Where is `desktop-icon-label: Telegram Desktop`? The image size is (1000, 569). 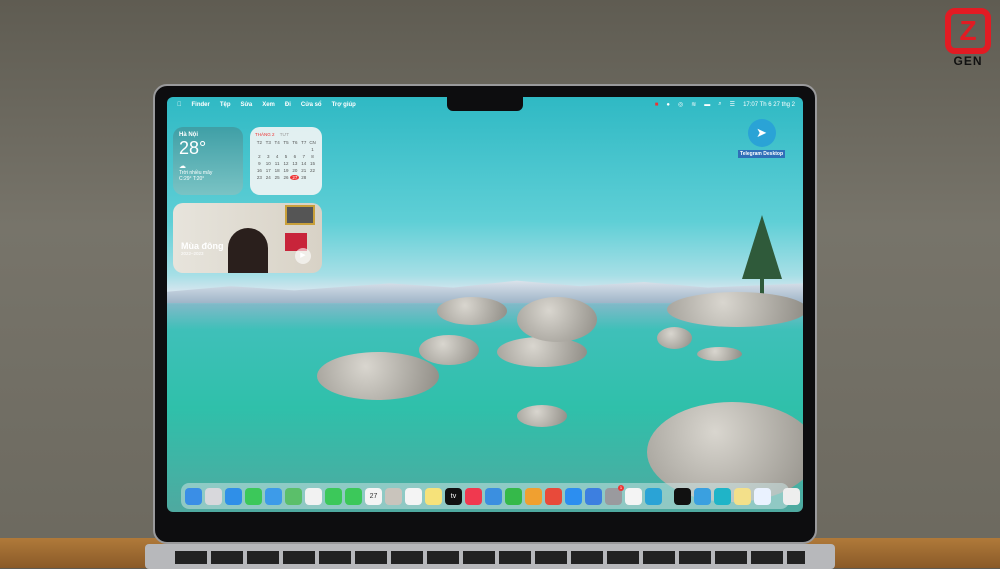 desktop-icon-label: Telegram Desktop is located at coordinates (761, 154).